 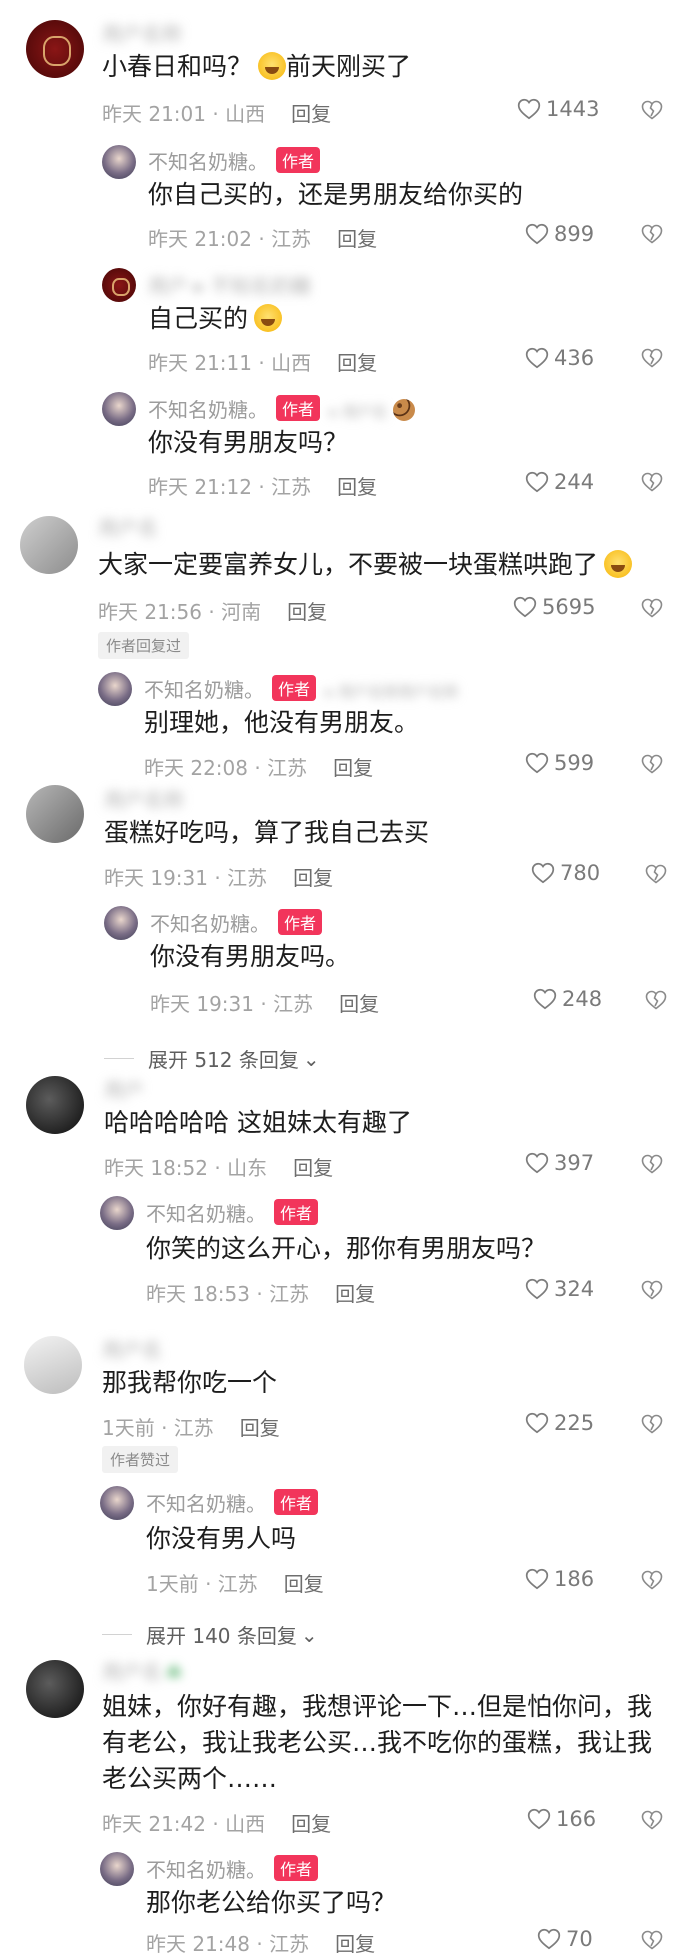 I want to click on like-button: 244, so click(x=559, y=482).